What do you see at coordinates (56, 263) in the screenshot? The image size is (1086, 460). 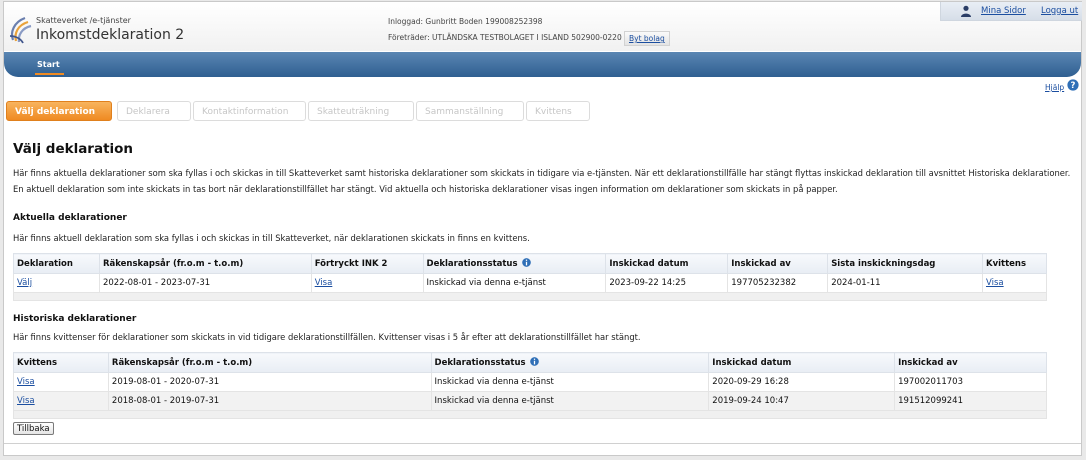 I see `col-header: Deklaration` at bounding box center [56, 263].